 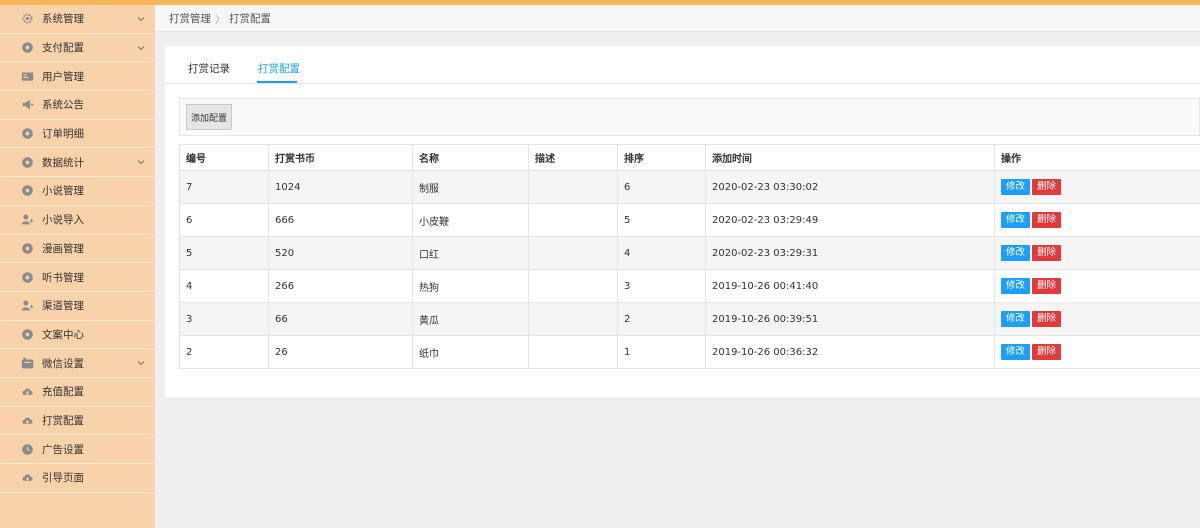 I want to click on cell-sort: 2, so click(x=661, y=319).